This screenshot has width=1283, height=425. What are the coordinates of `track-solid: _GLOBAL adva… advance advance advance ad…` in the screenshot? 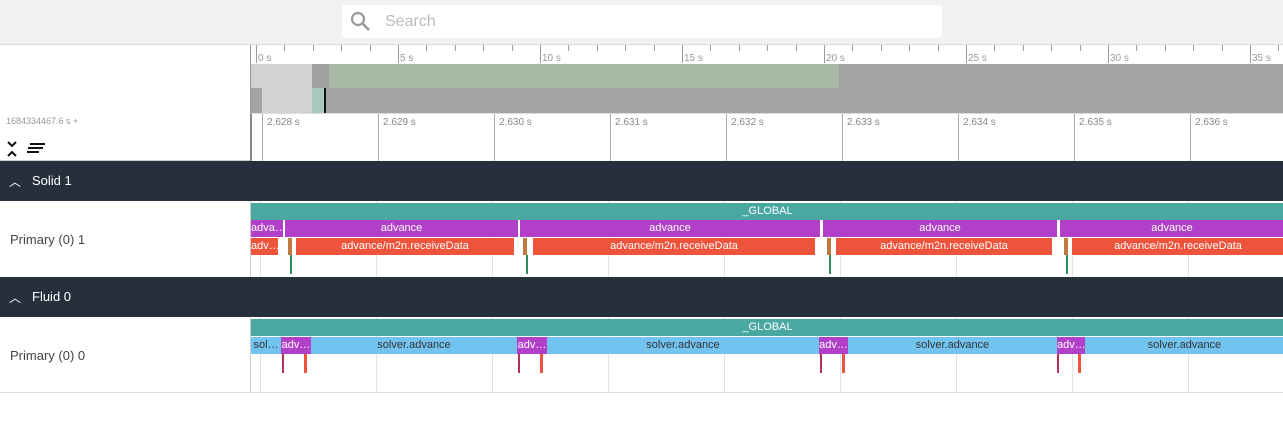 It's located at (766, 239).